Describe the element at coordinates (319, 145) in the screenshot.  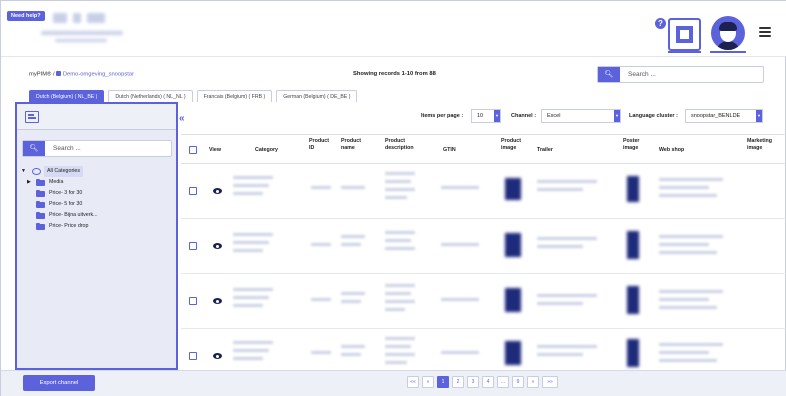
I see `col-product-id: Product ID` at that location.